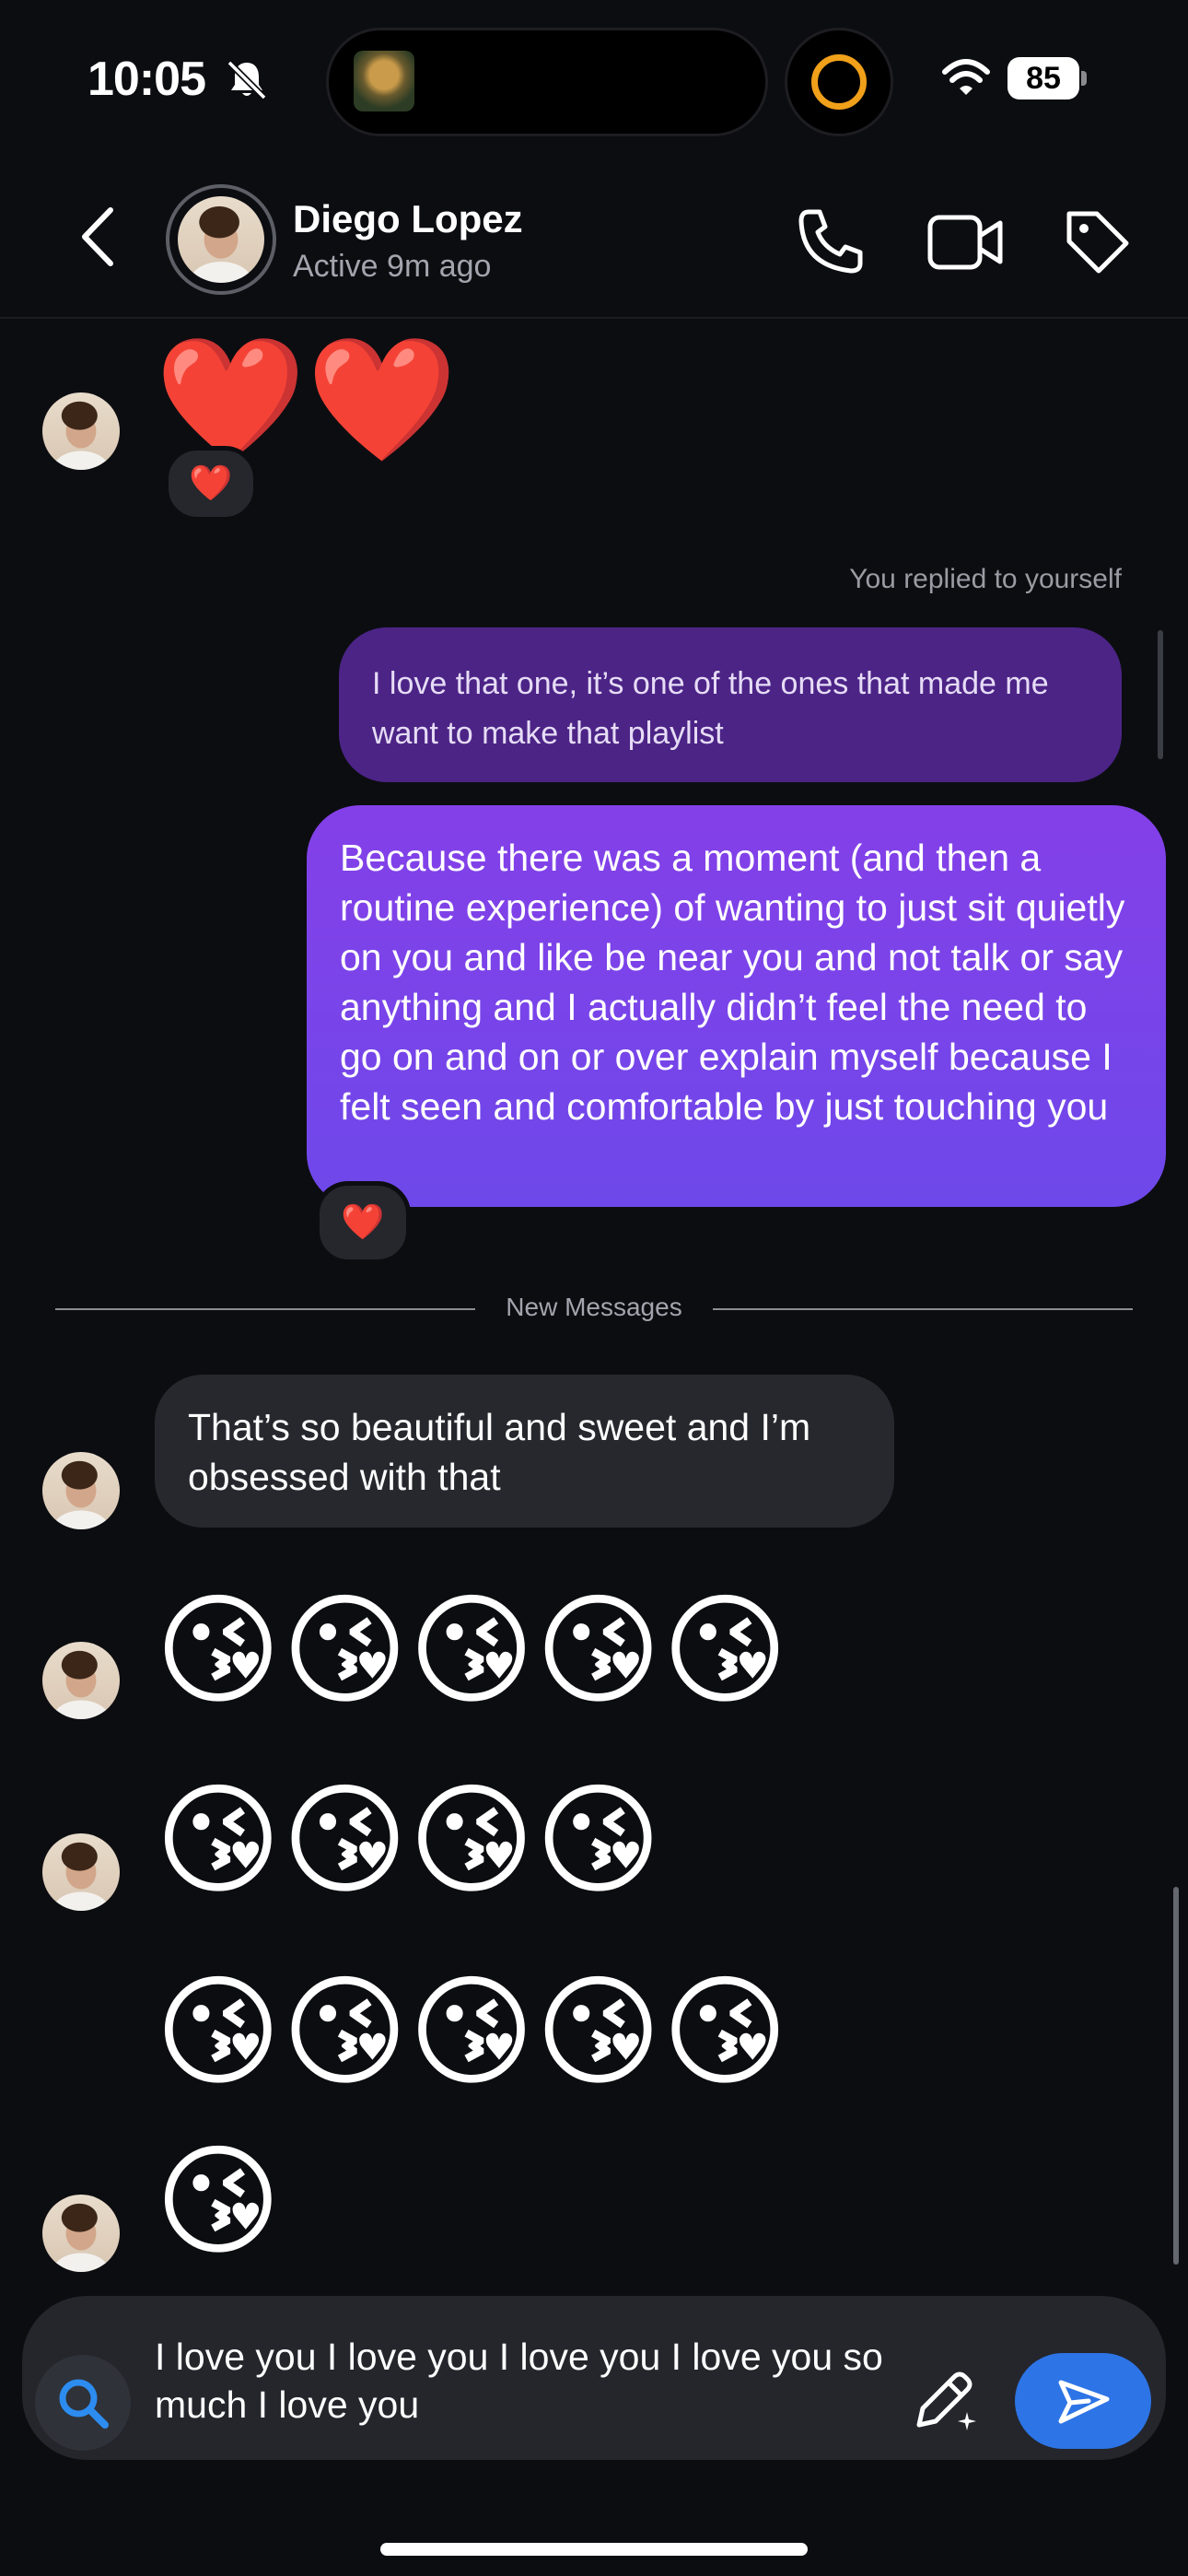 The height and width of the screenshot is (2576, 1188). What do you see at coordinates (84, 2404) in the screenshot?
I see `search-icon` at bounding box center [84, 2404].